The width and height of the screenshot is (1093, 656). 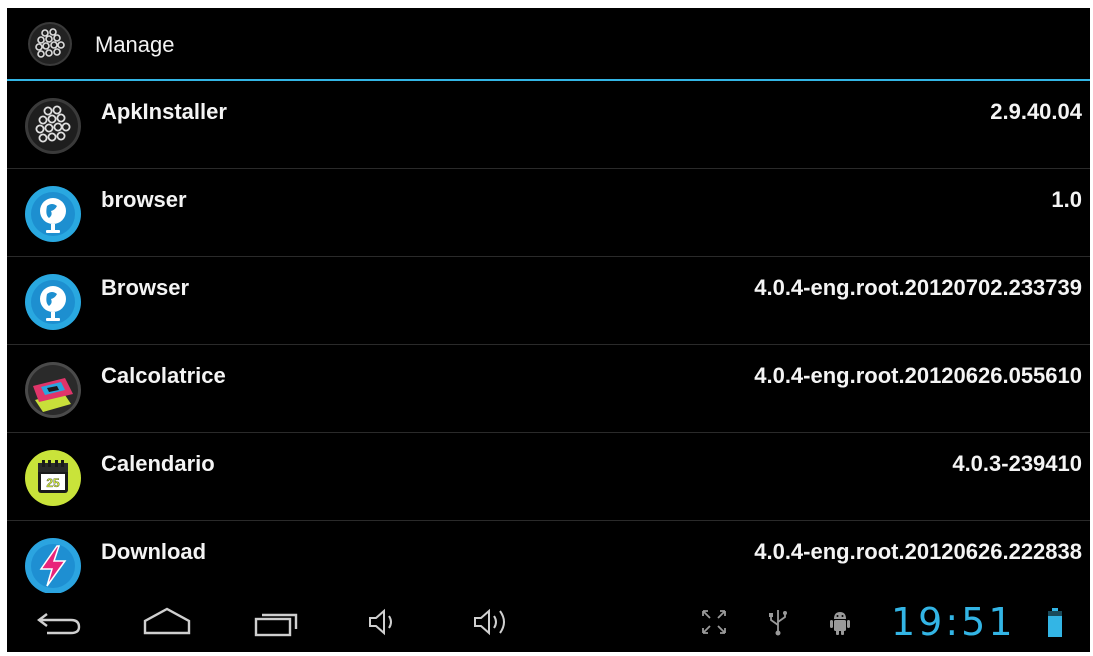 What do you see at coordinates (1036, 111) in the screenshot?
I see `app-version: 2.9.40.04` at bounding box center [1036, 111].